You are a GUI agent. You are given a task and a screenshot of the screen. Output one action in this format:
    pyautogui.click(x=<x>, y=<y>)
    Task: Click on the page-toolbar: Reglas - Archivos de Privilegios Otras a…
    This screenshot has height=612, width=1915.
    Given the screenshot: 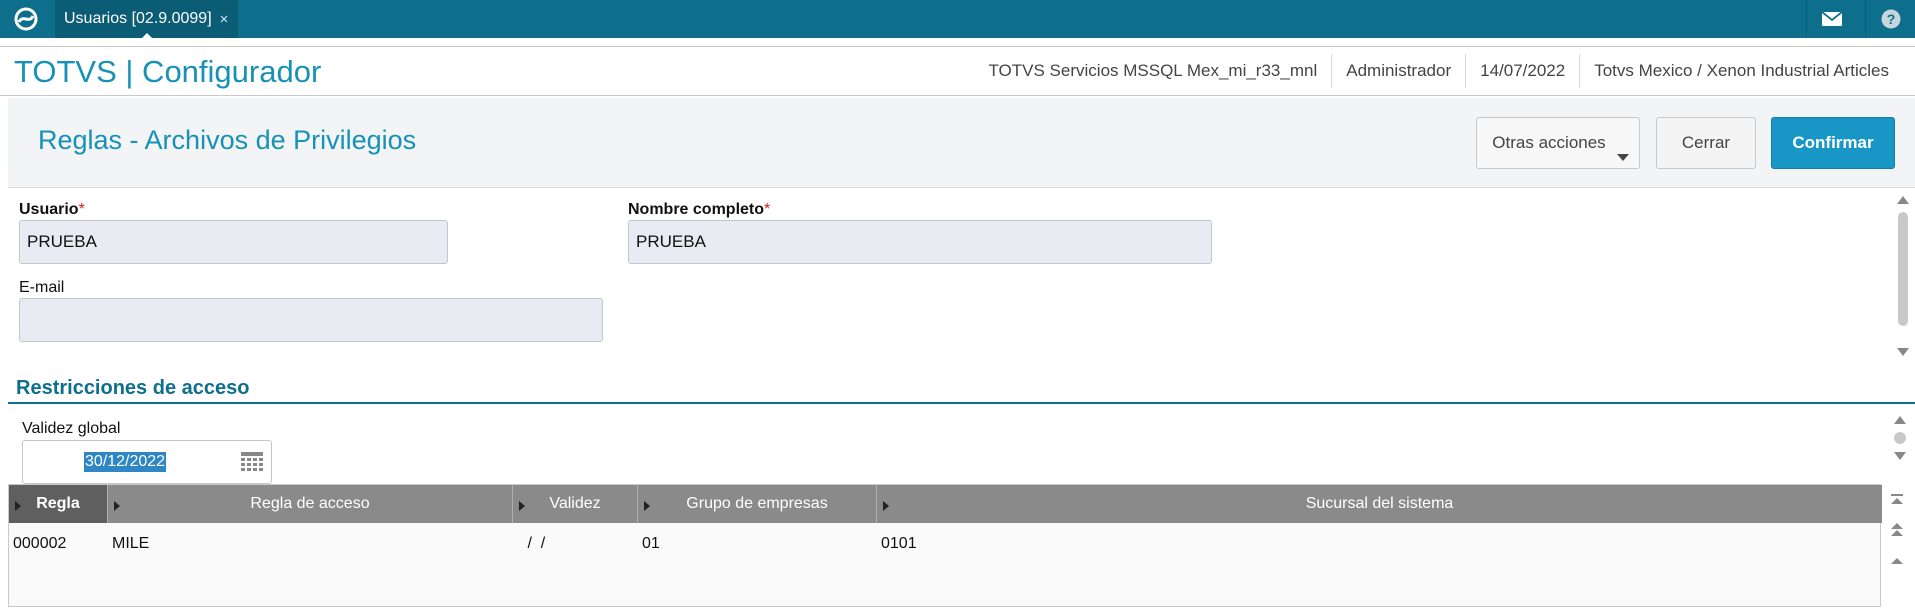 What is the action you would take?
    pyautogui.click(x=961, y=143)
    